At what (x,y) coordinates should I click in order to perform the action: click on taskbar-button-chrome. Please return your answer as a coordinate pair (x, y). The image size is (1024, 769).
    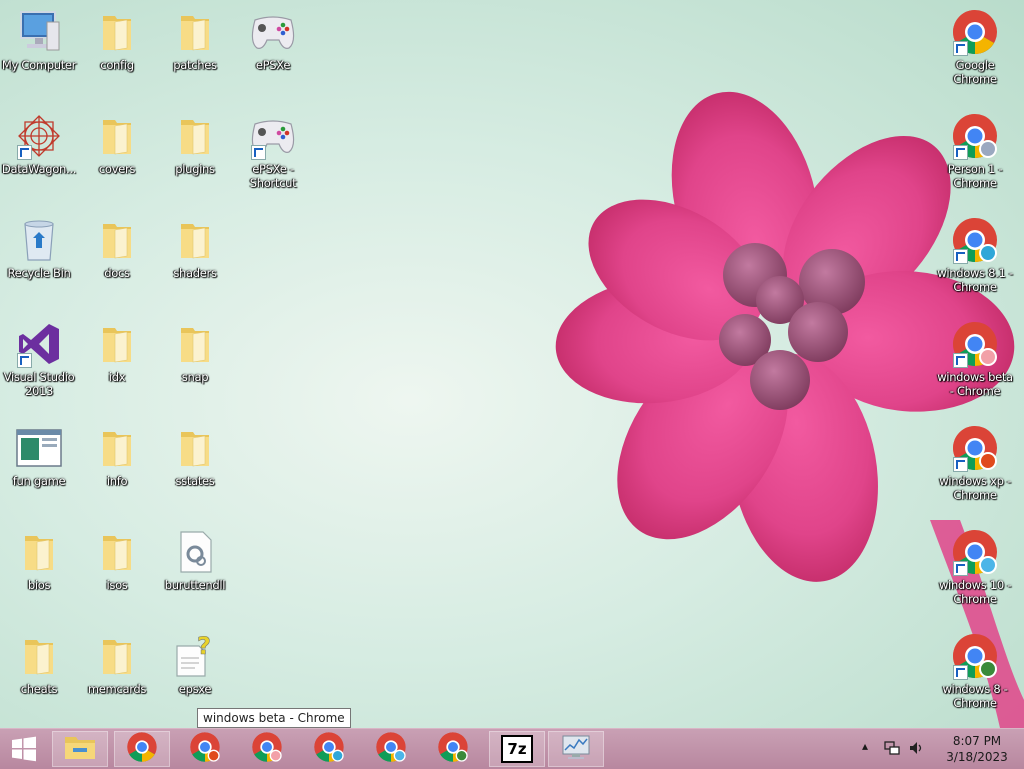
    Looking at the image, I should click on (142, 749).